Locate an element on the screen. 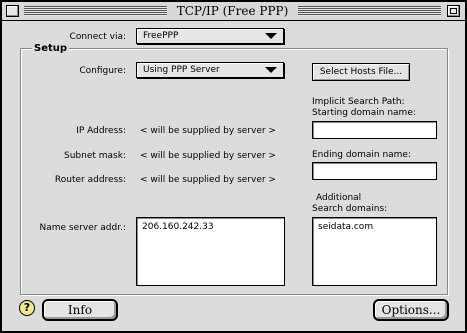  connect-via-popup: FreePPP is located at coordinates (210, 36).